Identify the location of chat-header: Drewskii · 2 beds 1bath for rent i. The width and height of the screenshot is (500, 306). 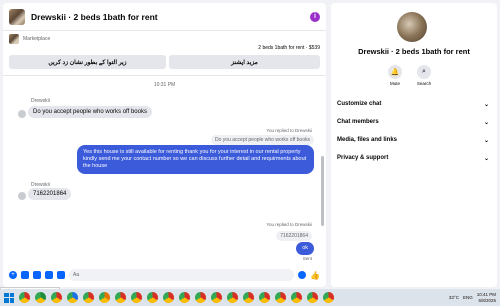
(164, 17).